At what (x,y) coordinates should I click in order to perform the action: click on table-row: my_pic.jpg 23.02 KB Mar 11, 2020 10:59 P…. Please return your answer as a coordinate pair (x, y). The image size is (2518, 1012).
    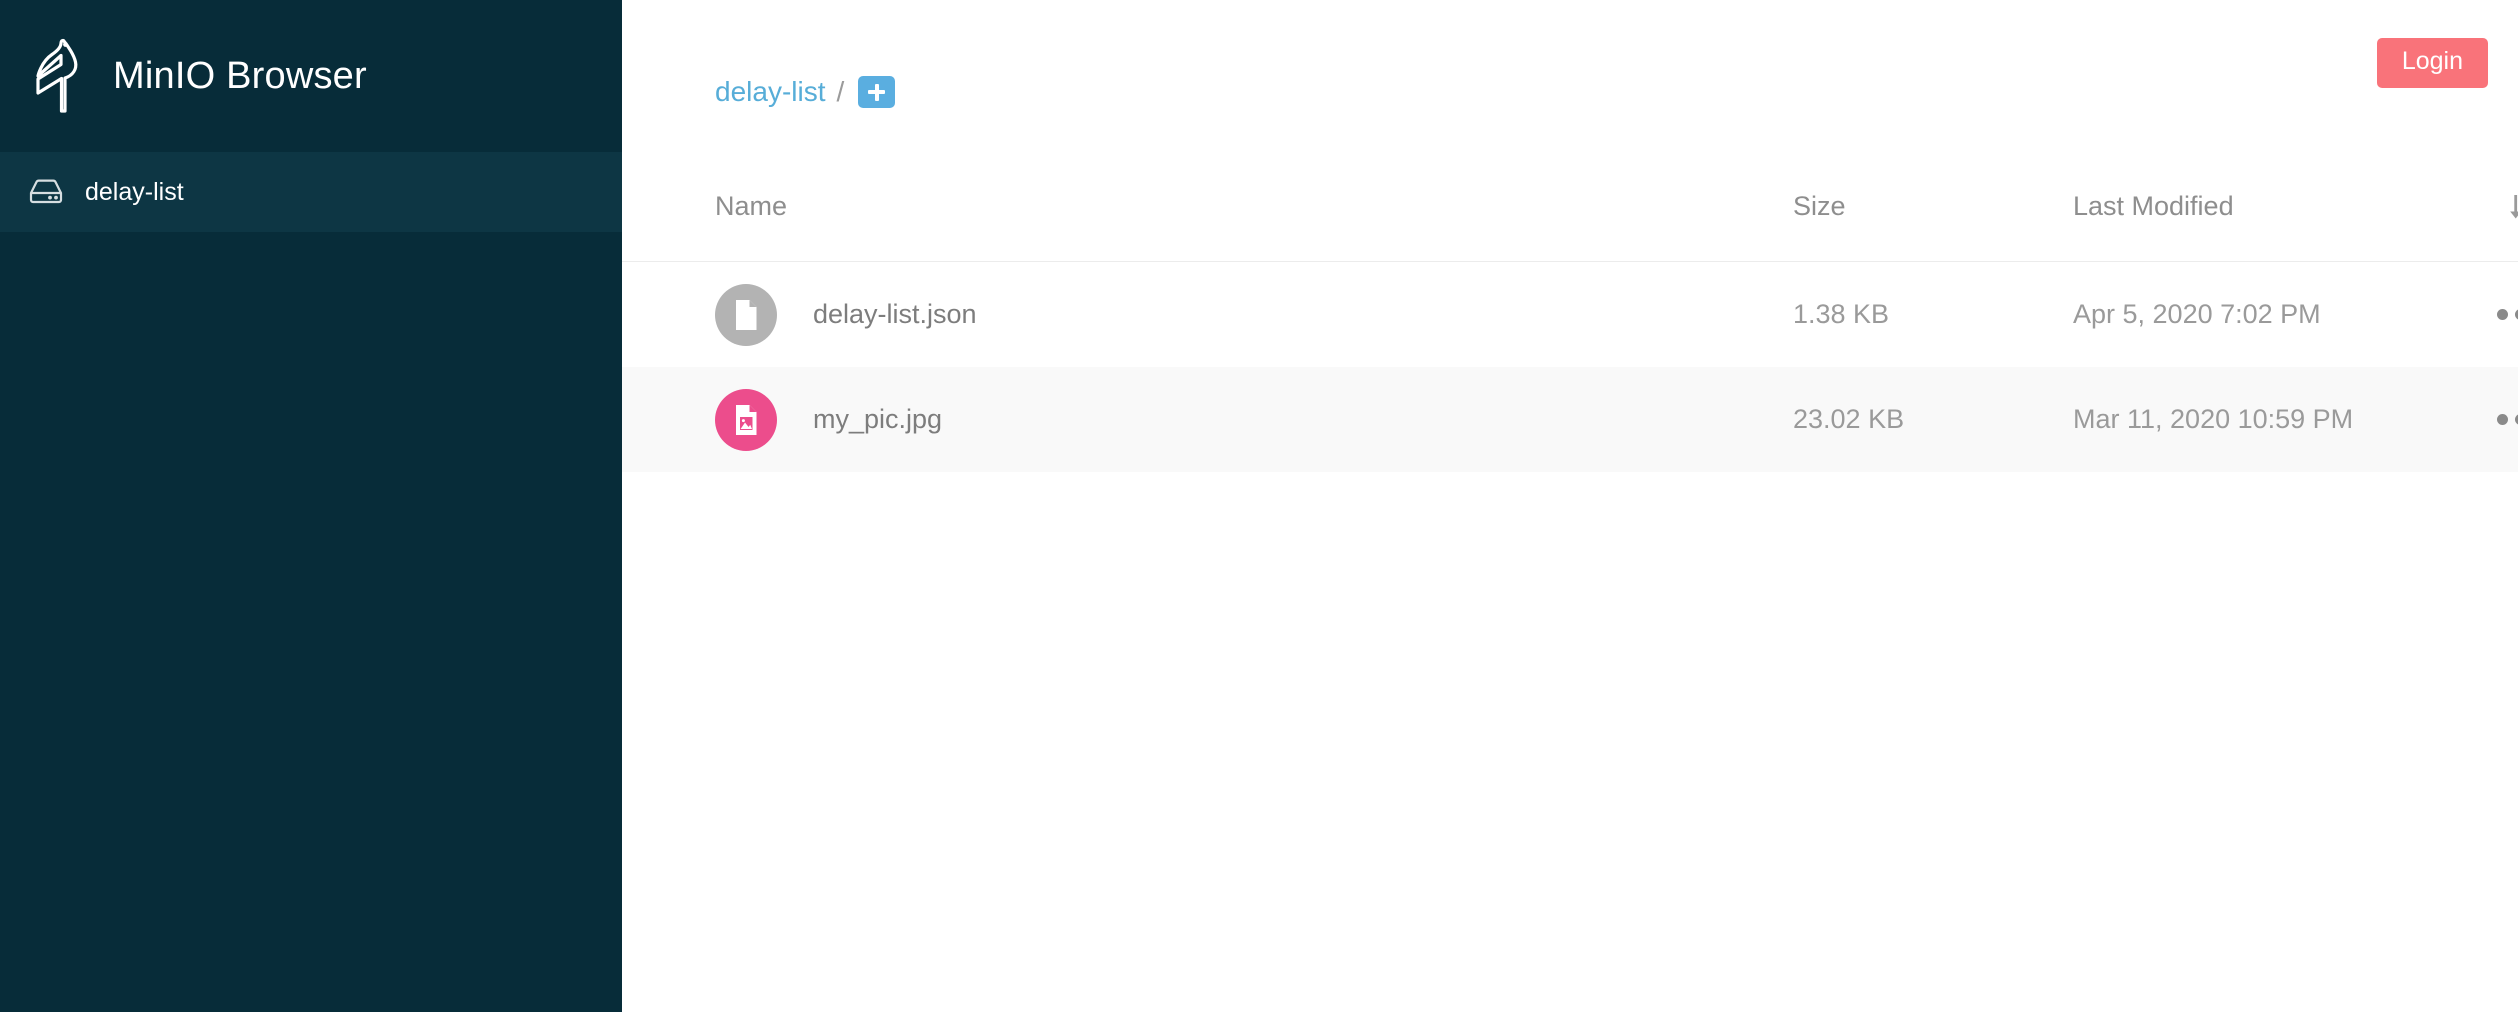
    Looking at the image, I should click on (1570, 419).